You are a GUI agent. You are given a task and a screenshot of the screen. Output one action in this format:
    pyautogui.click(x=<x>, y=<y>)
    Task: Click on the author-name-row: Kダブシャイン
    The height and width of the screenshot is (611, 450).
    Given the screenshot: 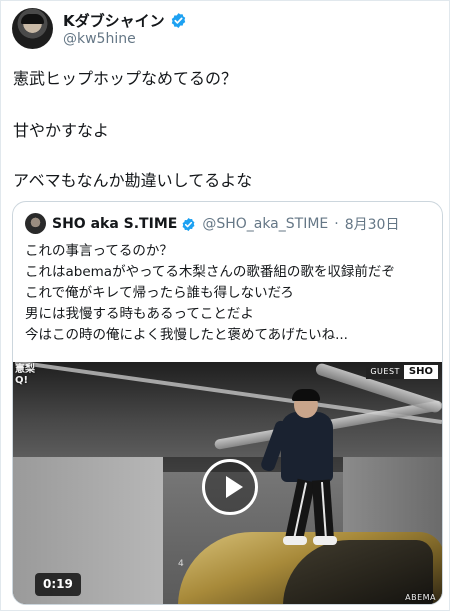 What is the action you would take?
    pyautogui.click(x=125, y=20)
    